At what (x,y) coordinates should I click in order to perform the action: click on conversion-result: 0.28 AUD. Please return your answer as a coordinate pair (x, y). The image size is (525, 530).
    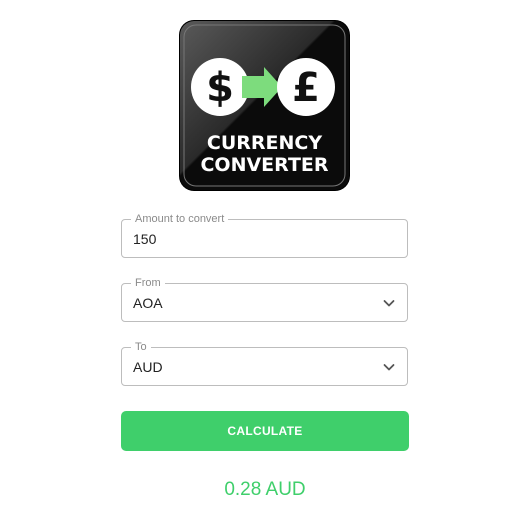
    Looking at the image, I should click on (265, 489).